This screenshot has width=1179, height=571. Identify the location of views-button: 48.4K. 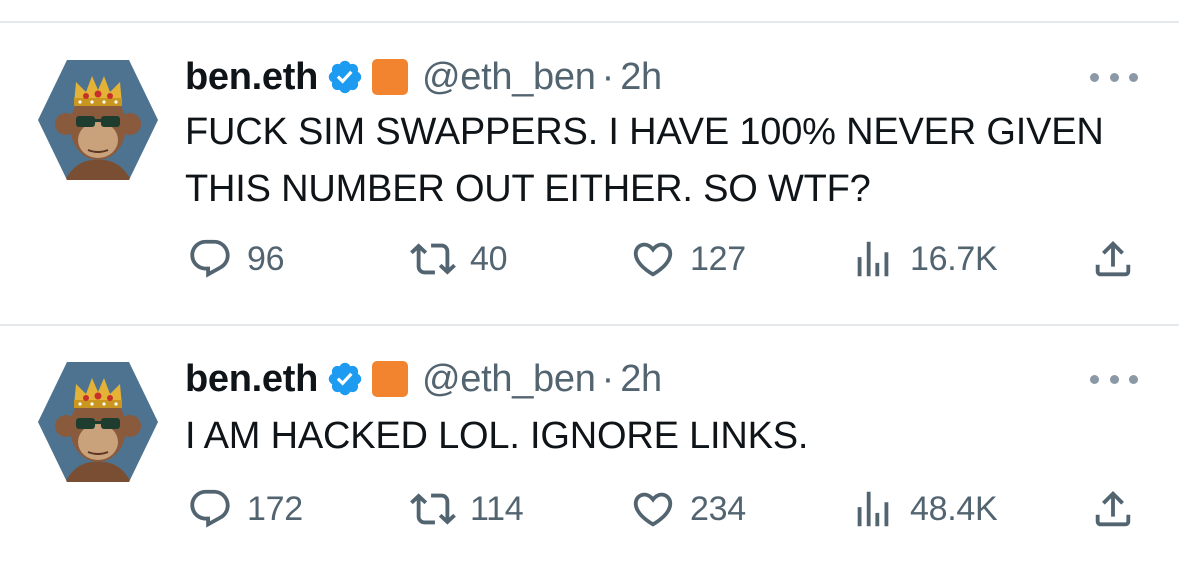
(924, 509).